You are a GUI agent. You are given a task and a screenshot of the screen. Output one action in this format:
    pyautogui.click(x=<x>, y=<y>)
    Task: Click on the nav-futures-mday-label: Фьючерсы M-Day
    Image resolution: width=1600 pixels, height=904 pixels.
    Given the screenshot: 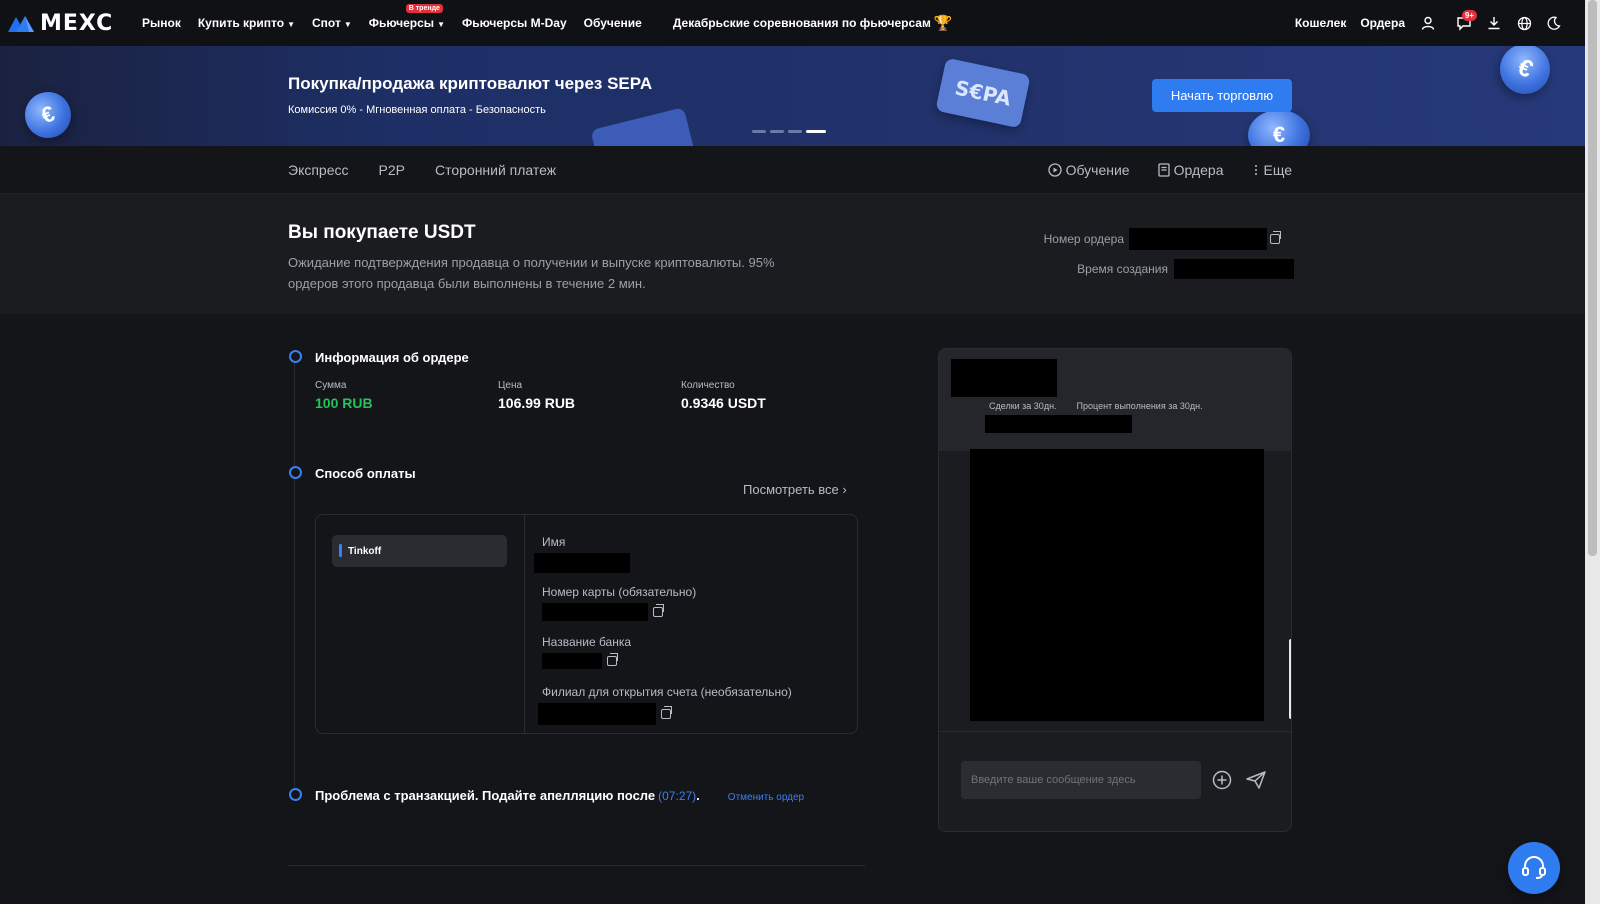 What is the action you would take?
    pyautogui.click(x=514, y=23)
    